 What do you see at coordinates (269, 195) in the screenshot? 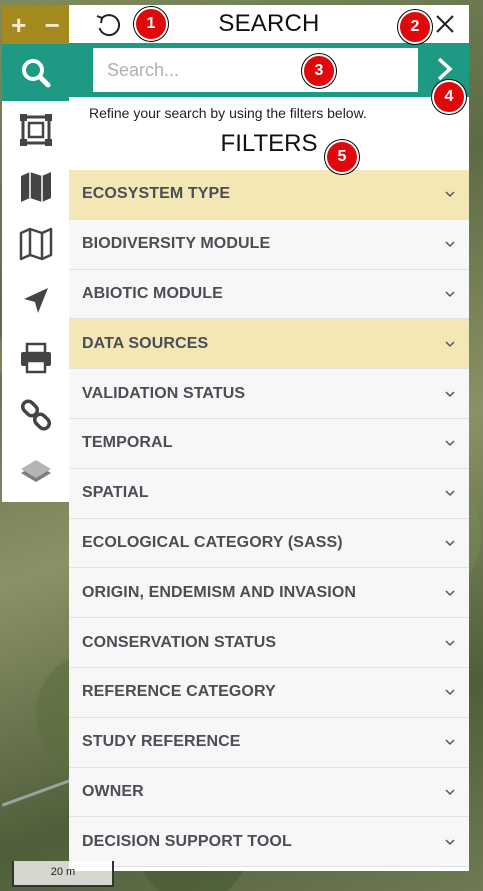
I see `filter-item: ECOSYSTEM TYPE` at bounding box center [269, 195].